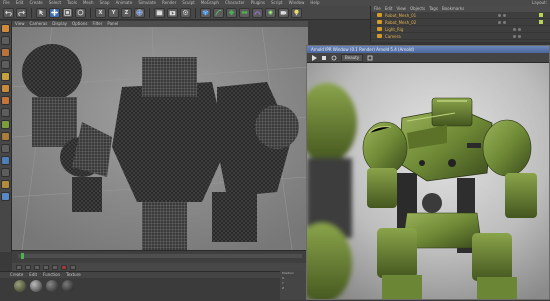 This screenshot has height=301, width=550. I want to click on previous-frame-button, so click(28, 267).